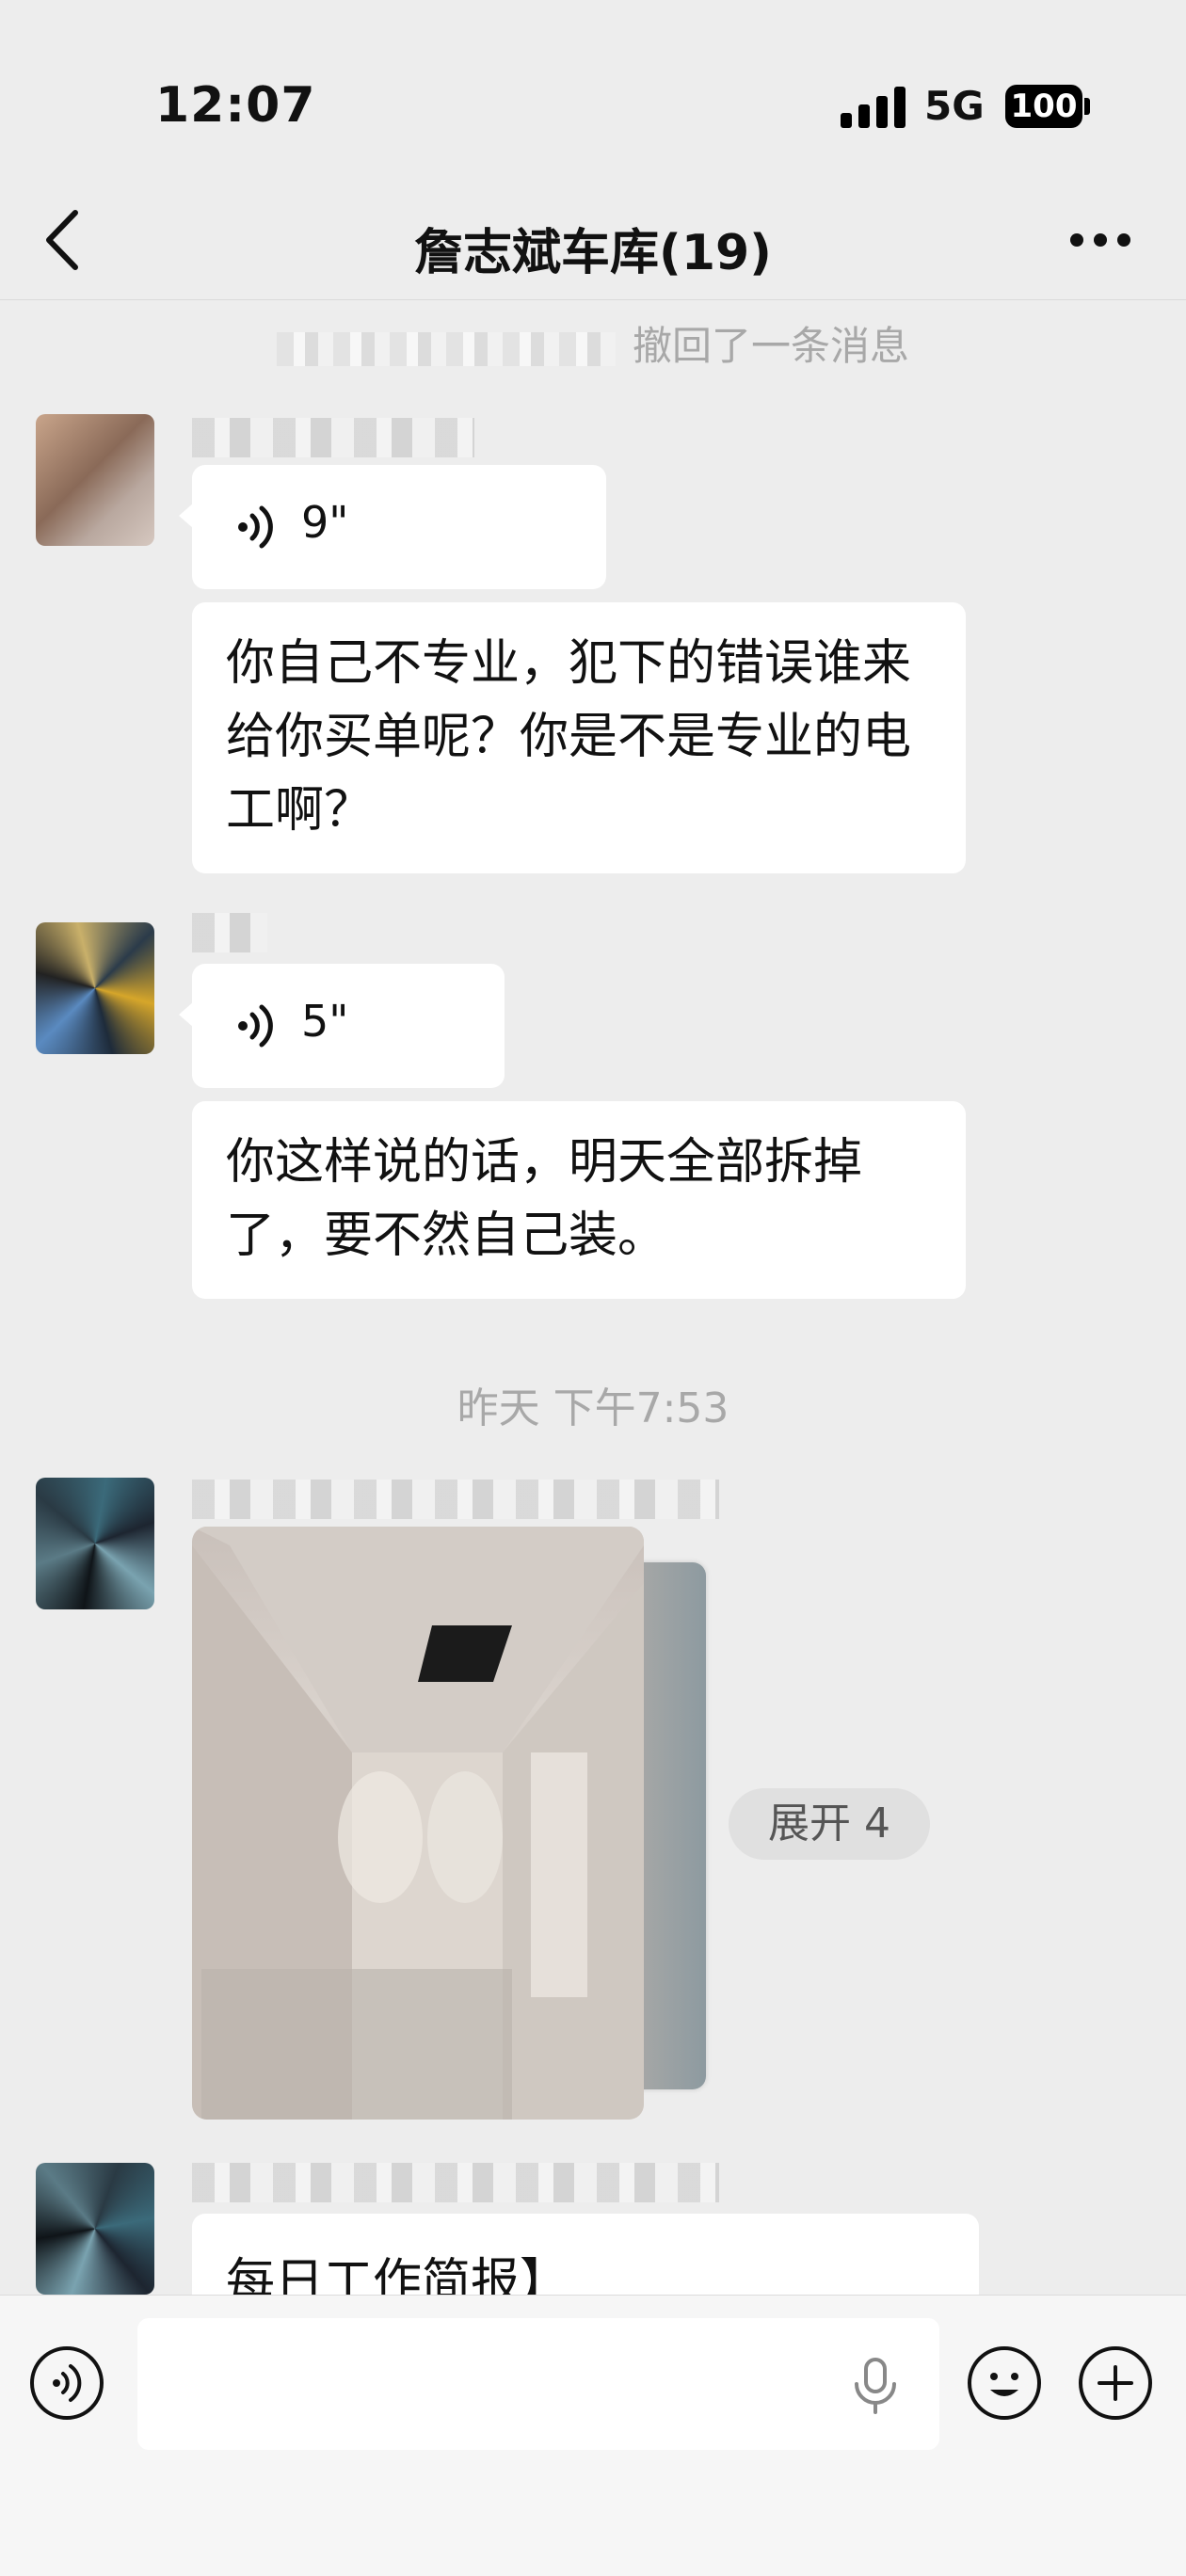  I want to click on voice-duration: 9", so click(325, 522).